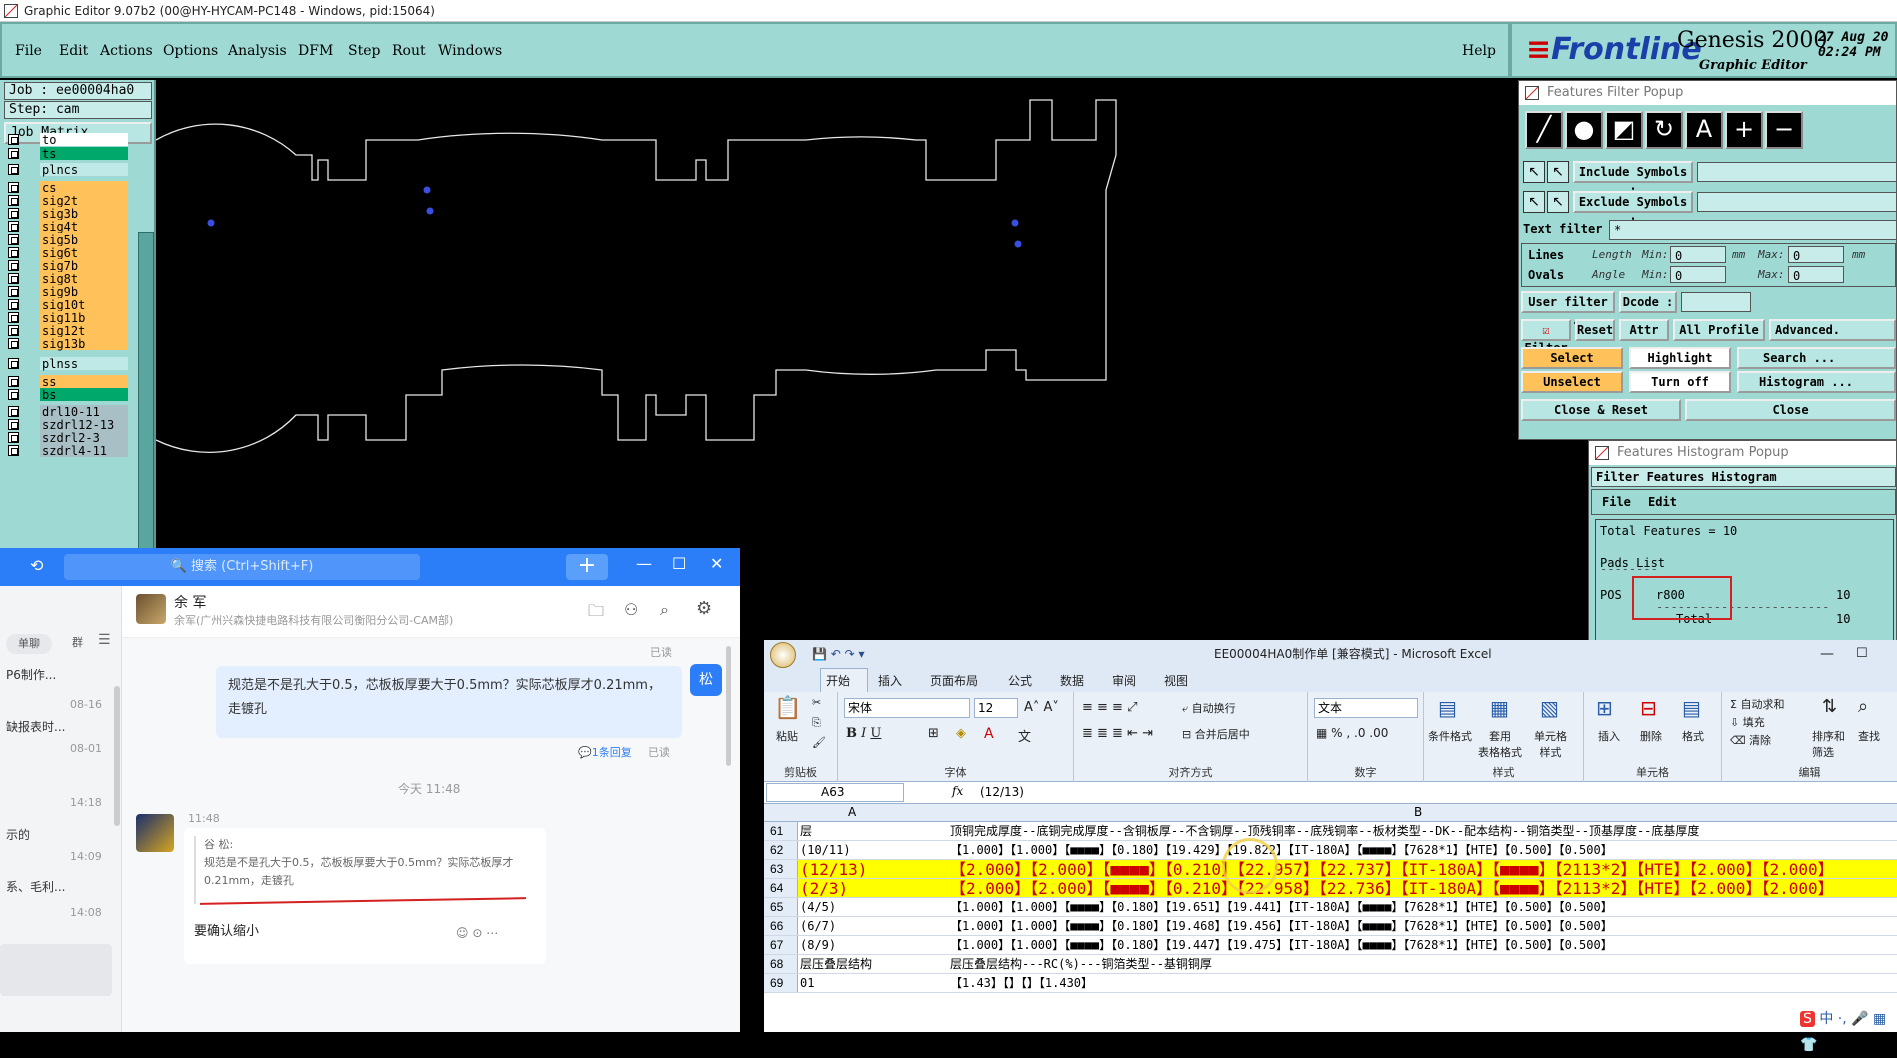  Describe the element at coordinates (242, 567) in the screenshot. I see `chat-search-input: 🔍 搜索 (Ctrl+Shift+F)` at that location.